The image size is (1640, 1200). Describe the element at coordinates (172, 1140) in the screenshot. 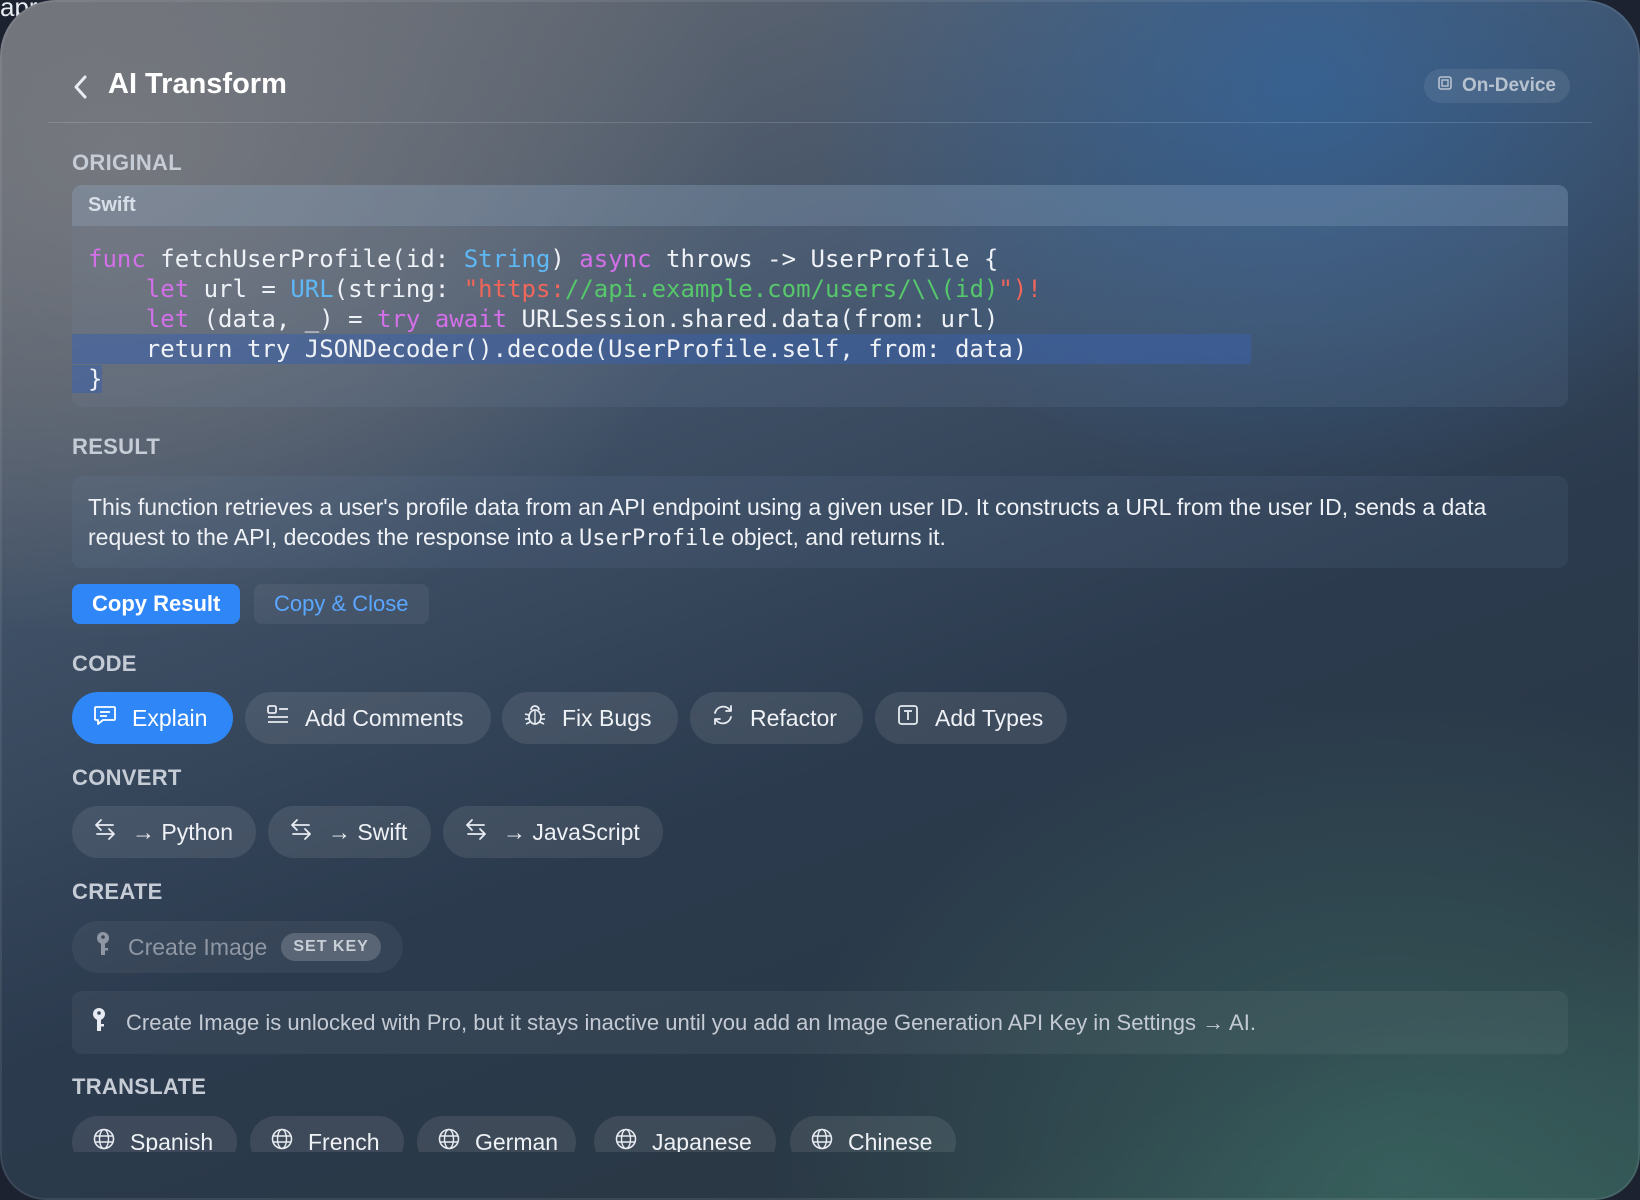

I see `translate-spanish-label: Spanish` at that location.